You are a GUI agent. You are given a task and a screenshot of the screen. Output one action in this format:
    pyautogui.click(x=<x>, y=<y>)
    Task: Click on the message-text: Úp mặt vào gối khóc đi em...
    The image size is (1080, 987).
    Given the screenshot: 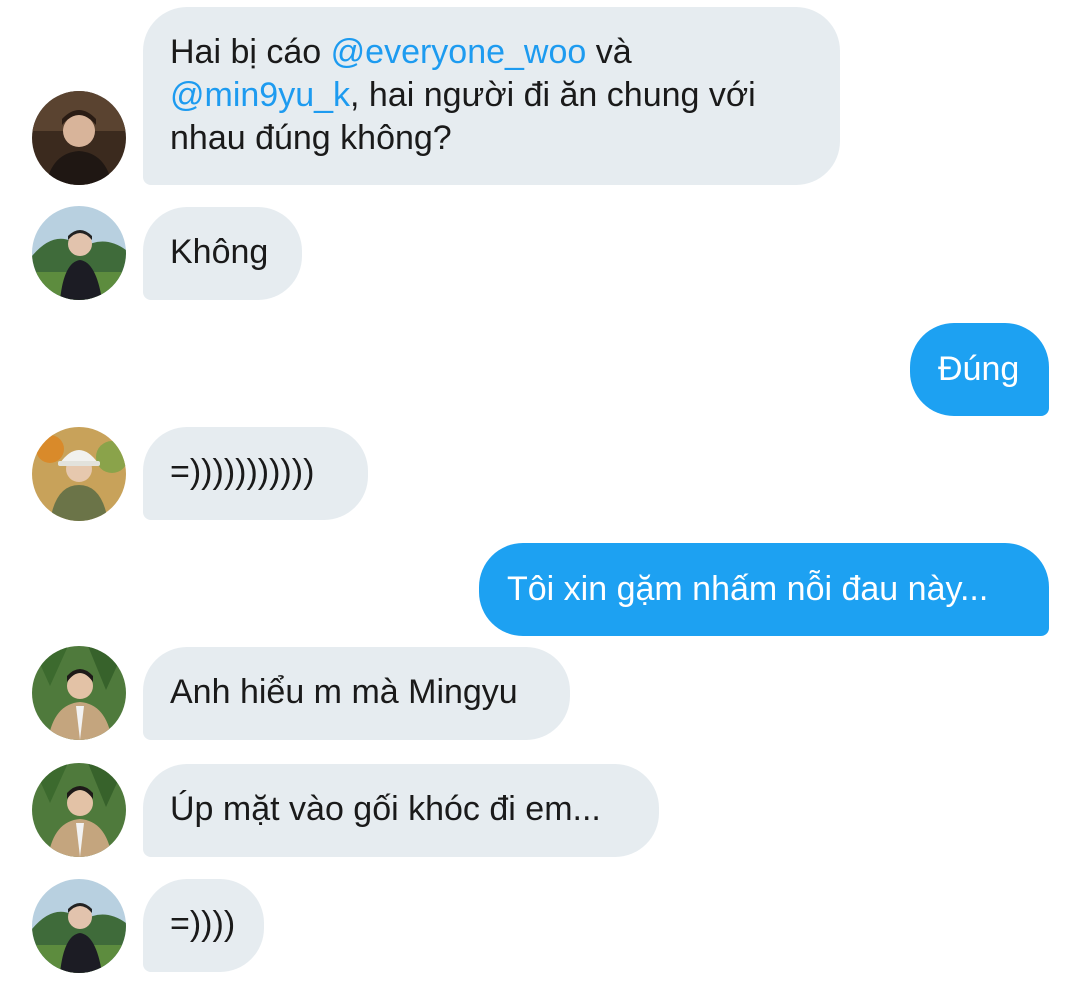 What is the action you would take?
    pyautogui.click(x=385, y=809)
    